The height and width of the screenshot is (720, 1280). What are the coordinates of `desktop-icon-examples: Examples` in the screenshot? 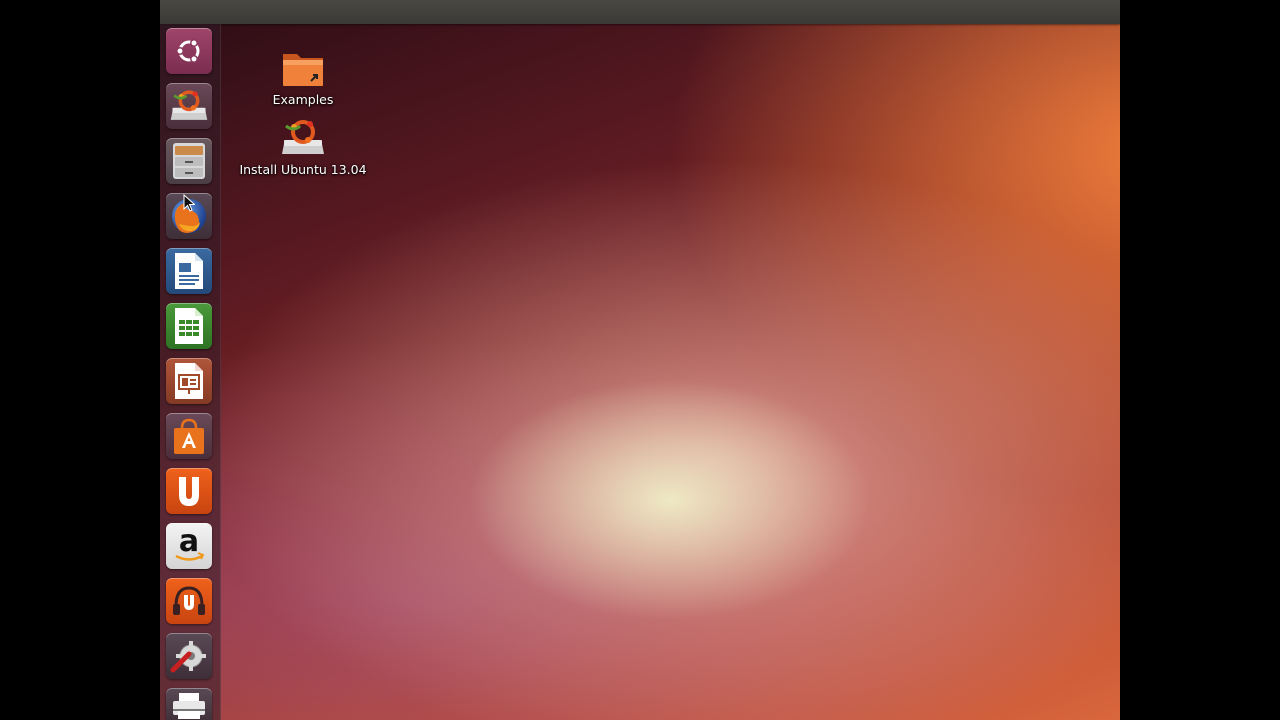 It's located at (303, 77).